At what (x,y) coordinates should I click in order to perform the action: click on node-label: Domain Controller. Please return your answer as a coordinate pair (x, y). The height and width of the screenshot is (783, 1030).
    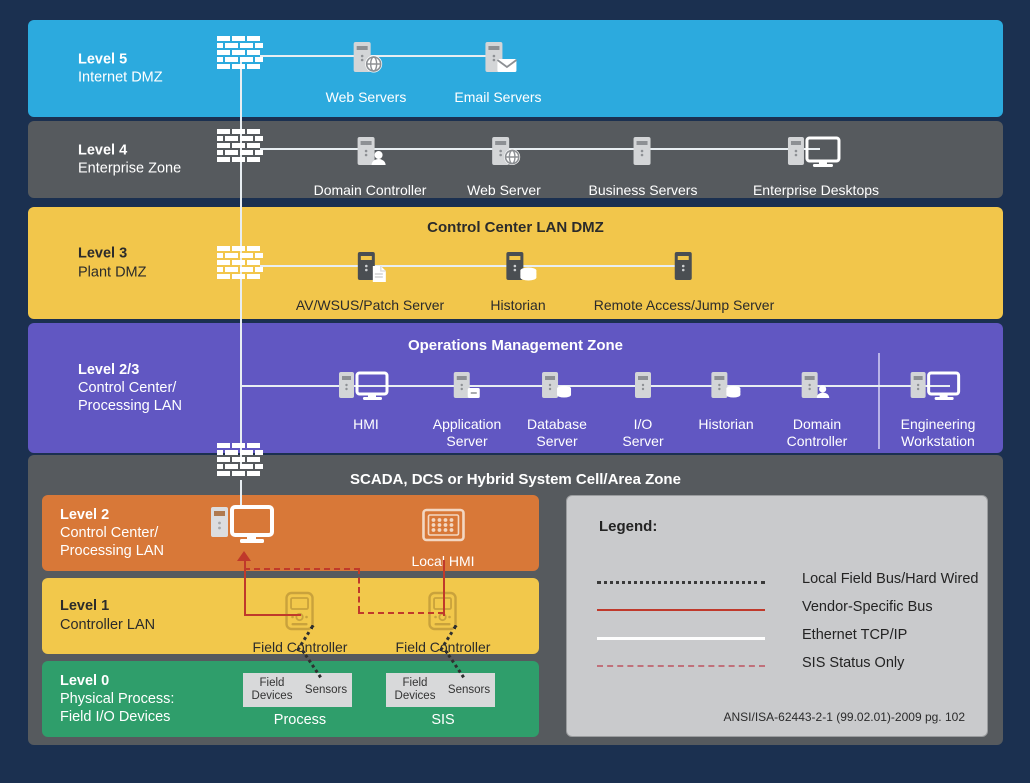
    Looking at the image, I should click on (370, 190).